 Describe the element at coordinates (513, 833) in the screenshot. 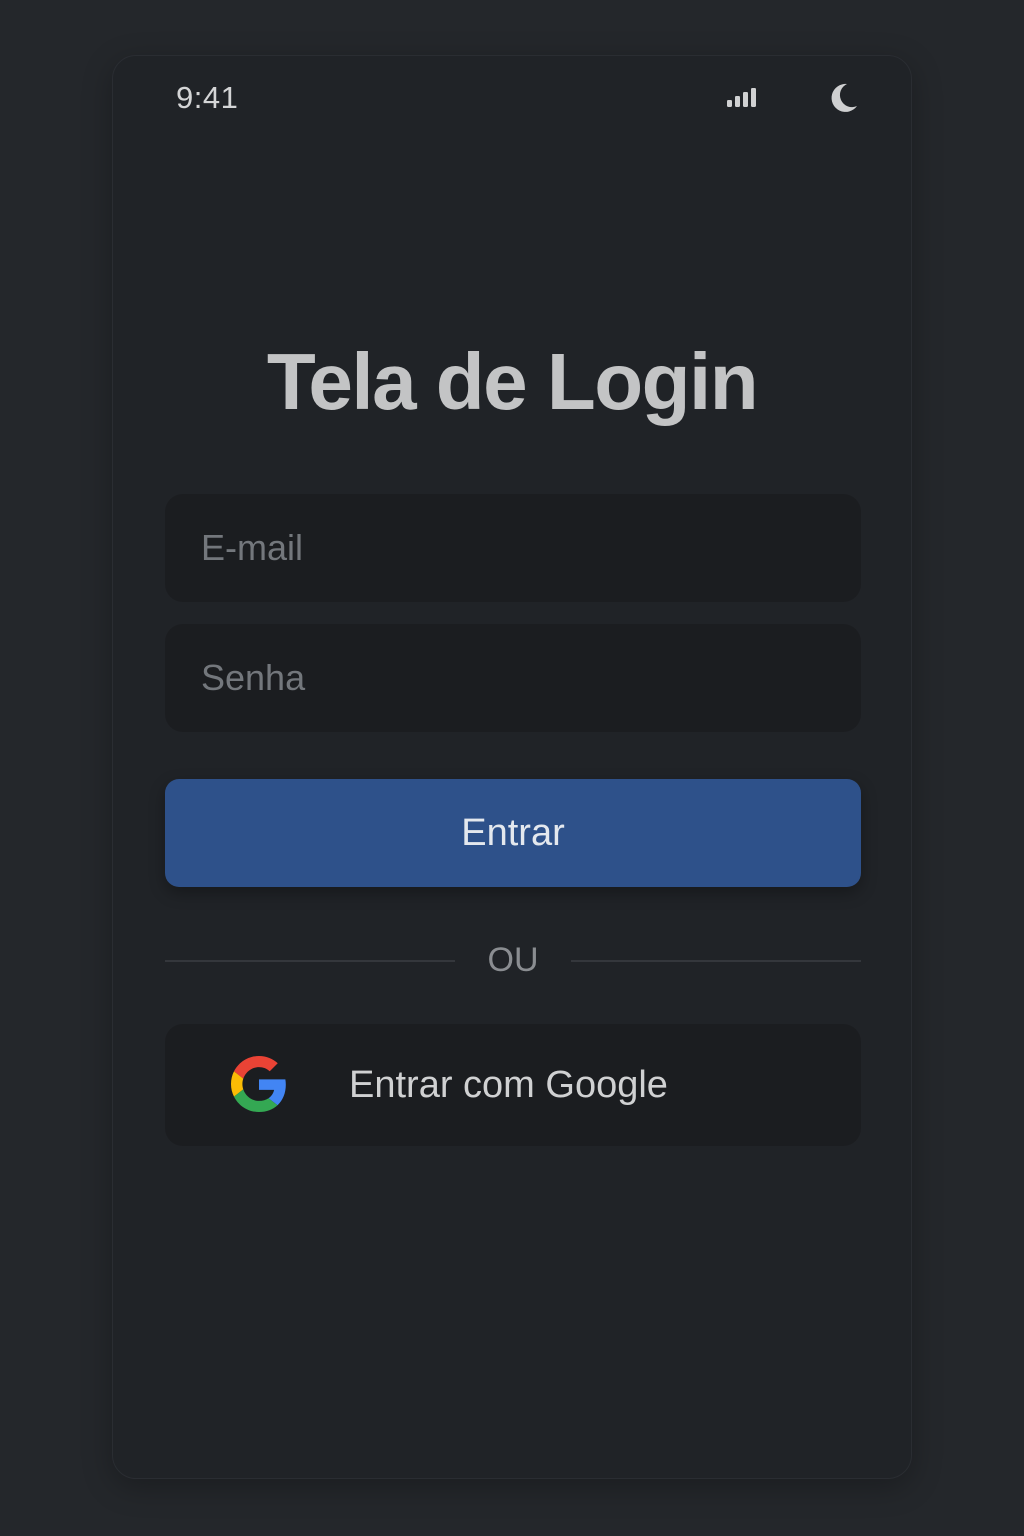

I see `login-button: Entrar` at that location.